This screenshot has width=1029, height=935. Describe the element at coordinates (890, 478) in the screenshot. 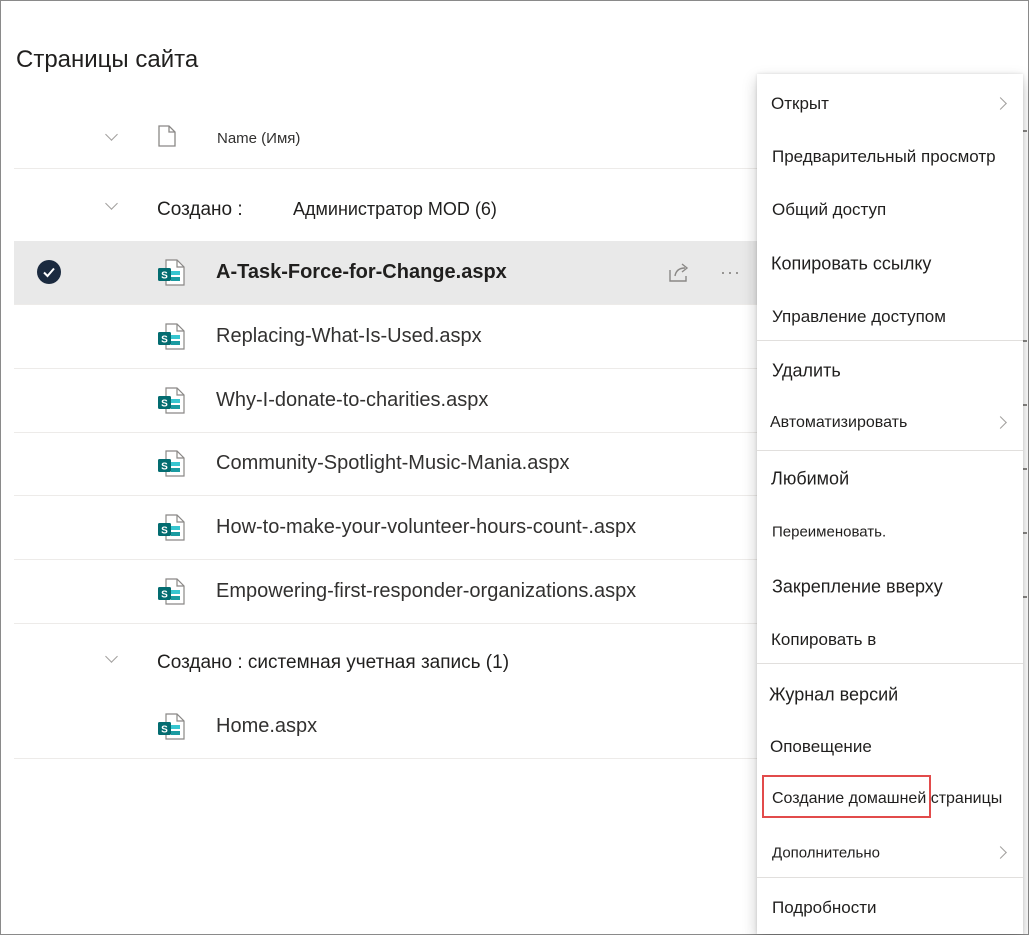

I see `menu-item-favorite: Любимой` at that location.